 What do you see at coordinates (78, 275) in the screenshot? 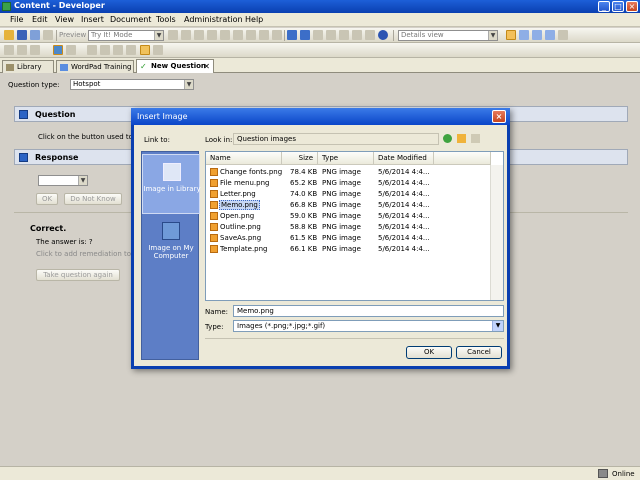
I see `take-question-again-button: Take question again` at bounding box center [78, 275].